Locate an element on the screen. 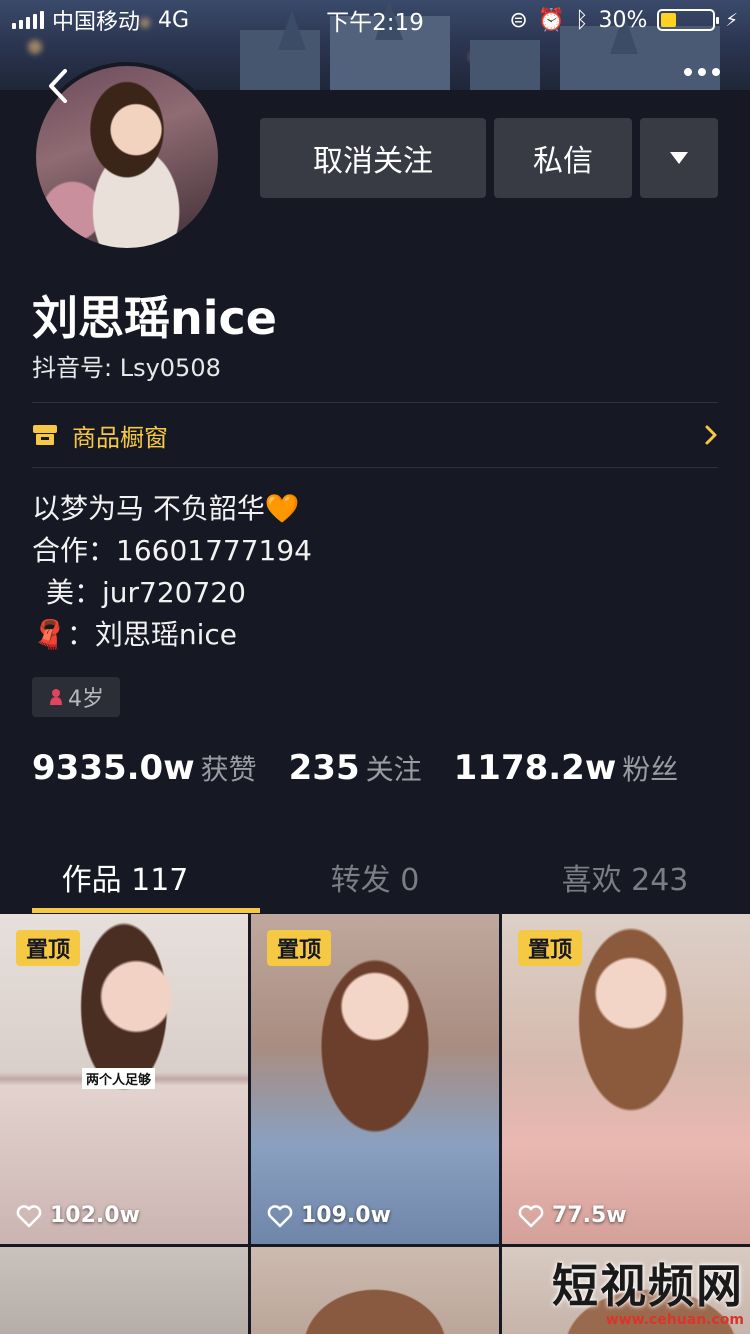 This screenshot has width=750, height=1334. tab-works: 作品 117 is located at coordinates (125, 877).